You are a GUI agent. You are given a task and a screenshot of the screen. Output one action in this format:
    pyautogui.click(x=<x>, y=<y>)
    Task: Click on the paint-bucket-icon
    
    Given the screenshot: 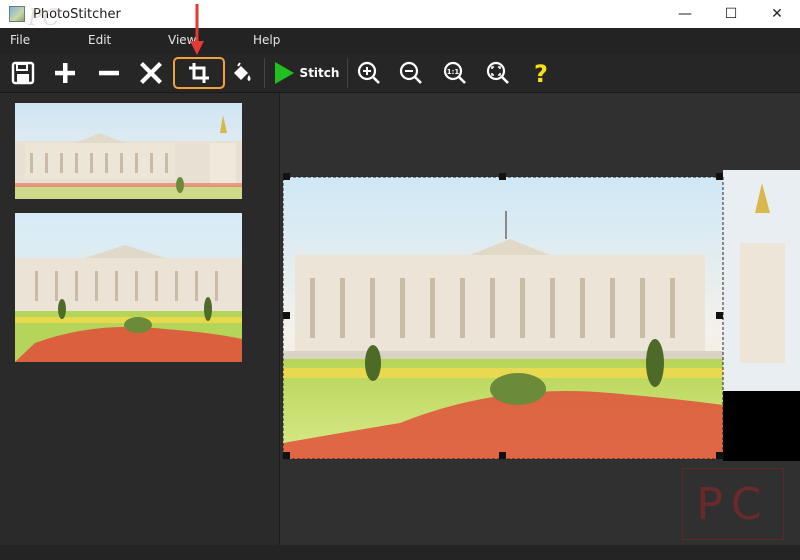 What is the action you would take?
    pyautogui.click(x=242, y=71)
    